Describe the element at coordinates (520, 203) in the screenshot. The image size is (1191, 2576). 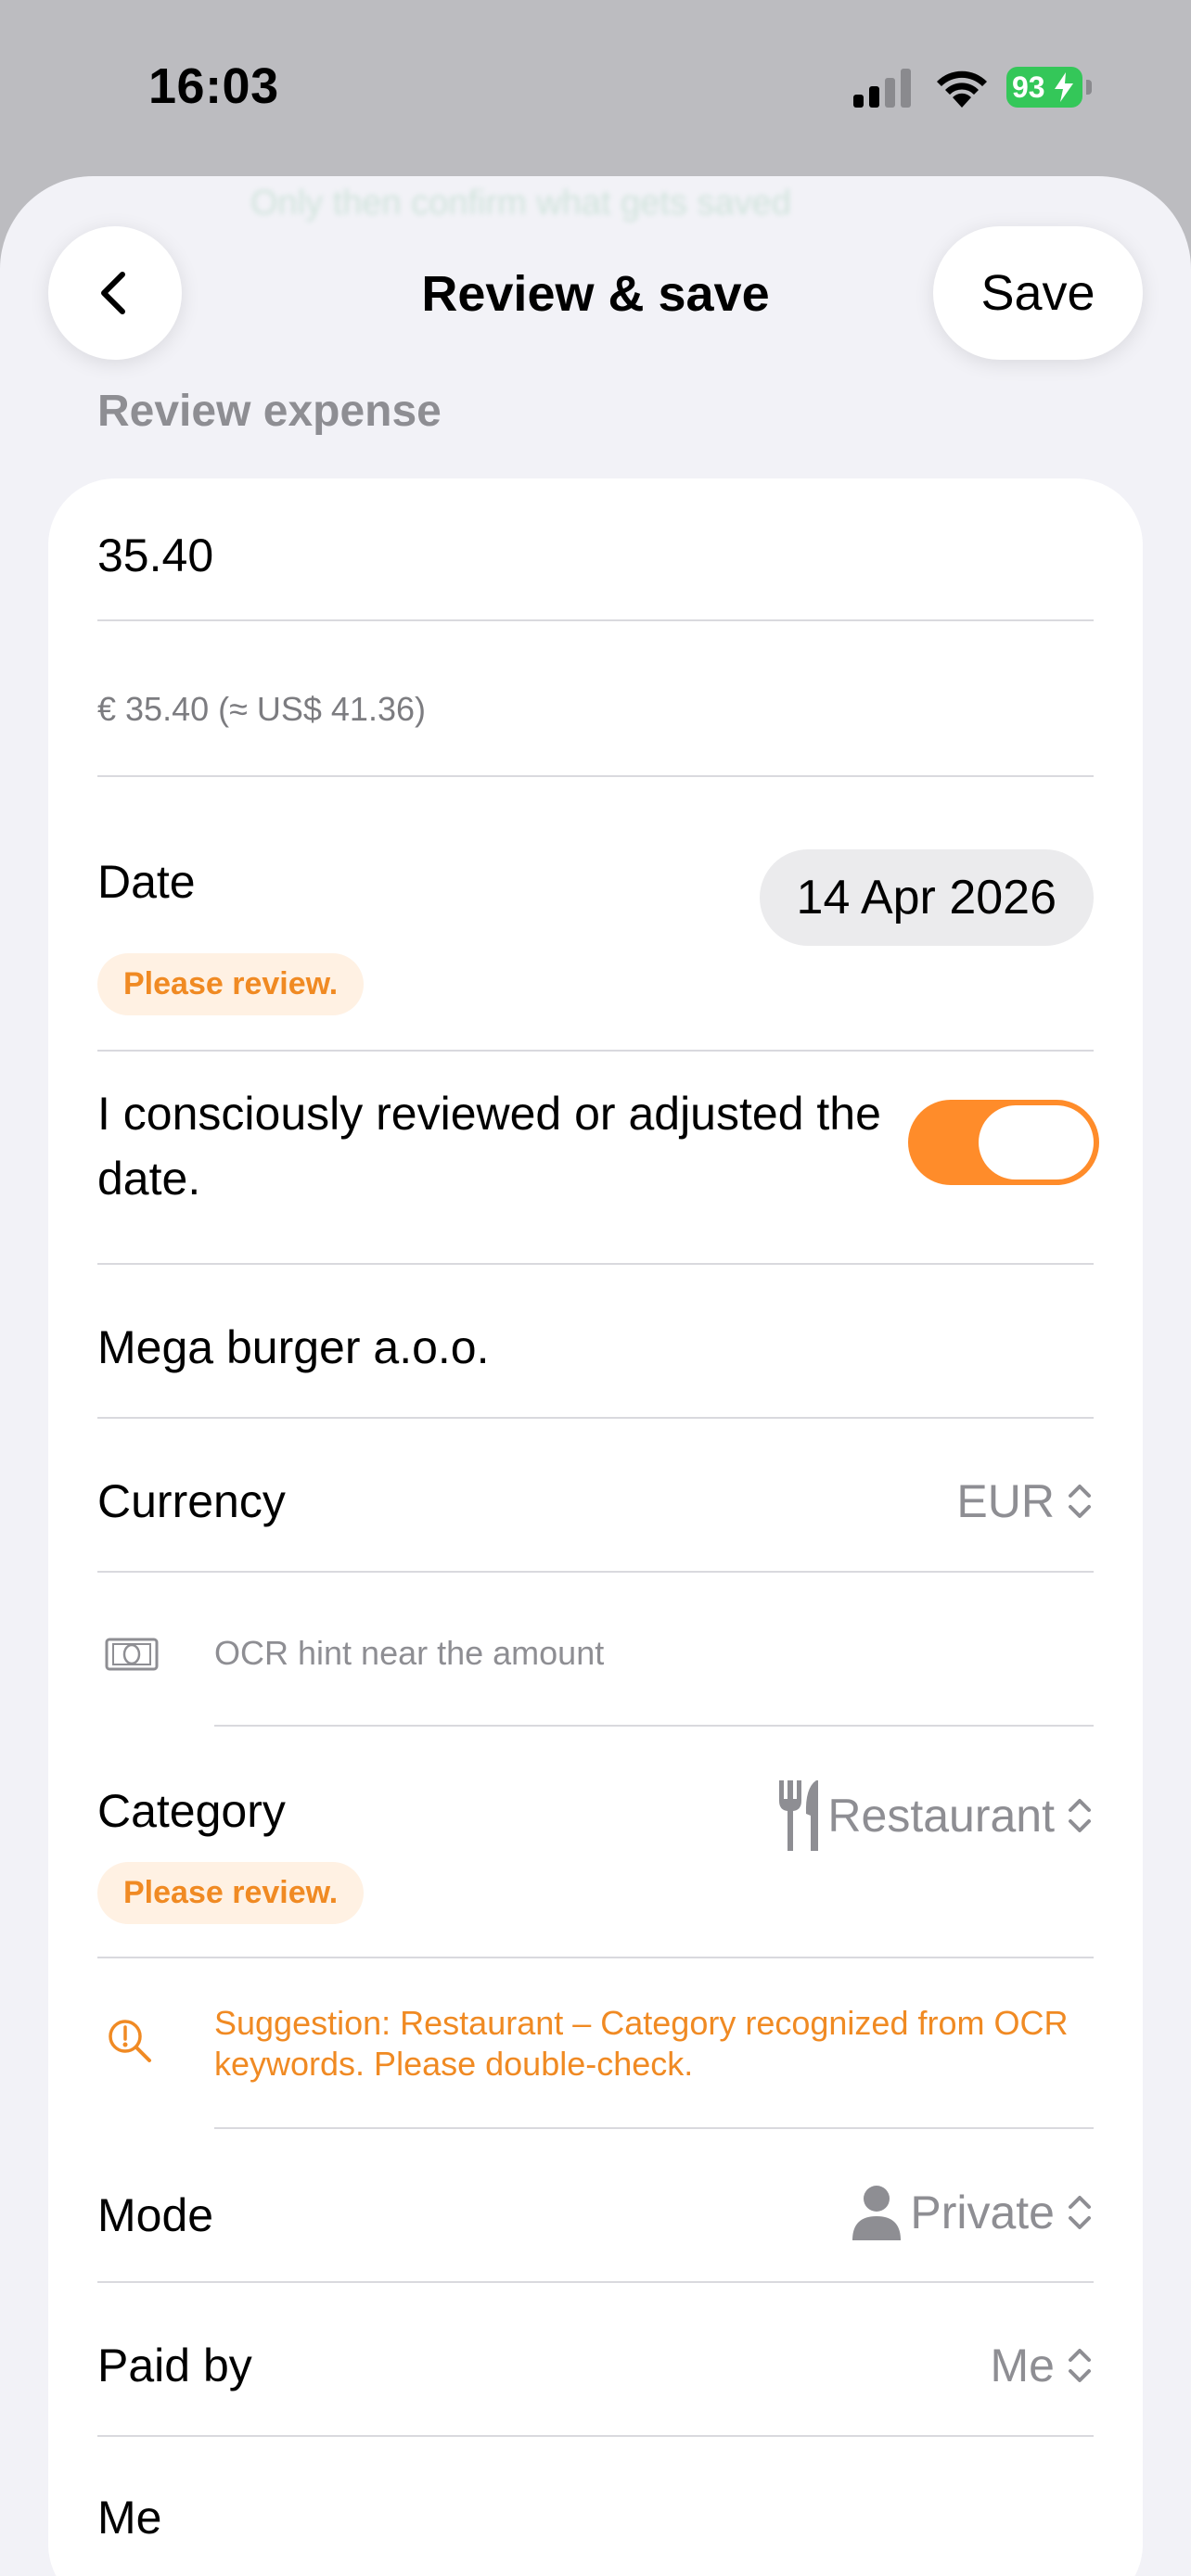
I see `scrolled-hint-text: Only then confirm what gets saved` at that location.